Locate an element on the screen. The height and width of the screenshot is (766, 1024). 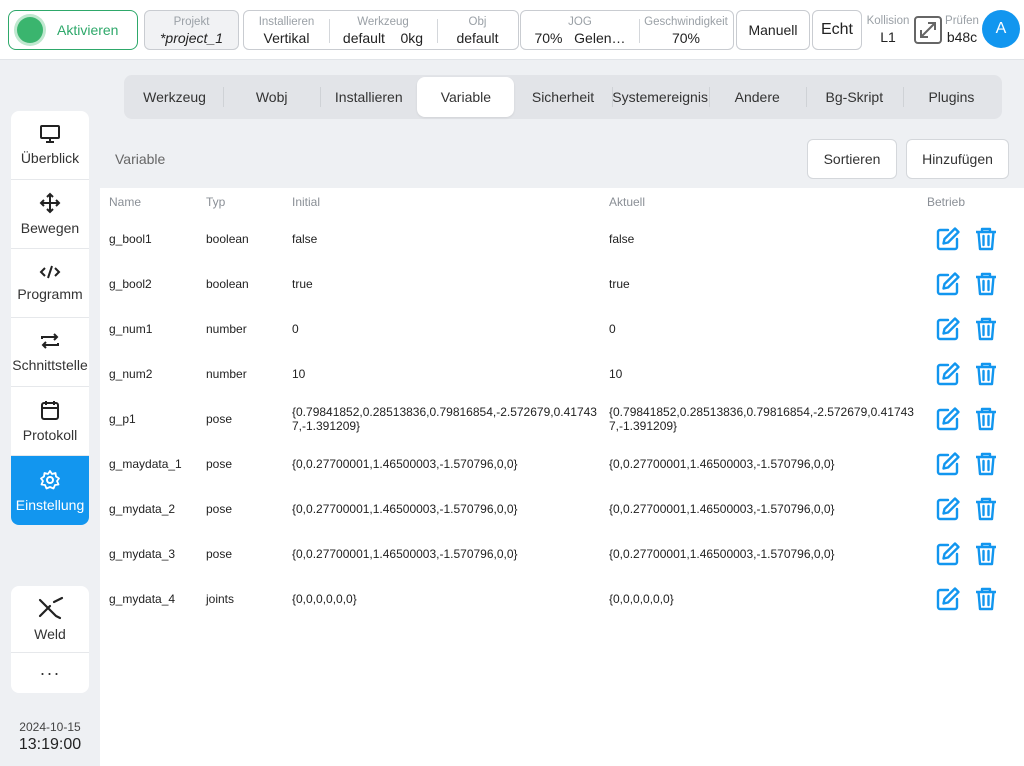
column-header-type: Typ is located at coordinates (216, 202).